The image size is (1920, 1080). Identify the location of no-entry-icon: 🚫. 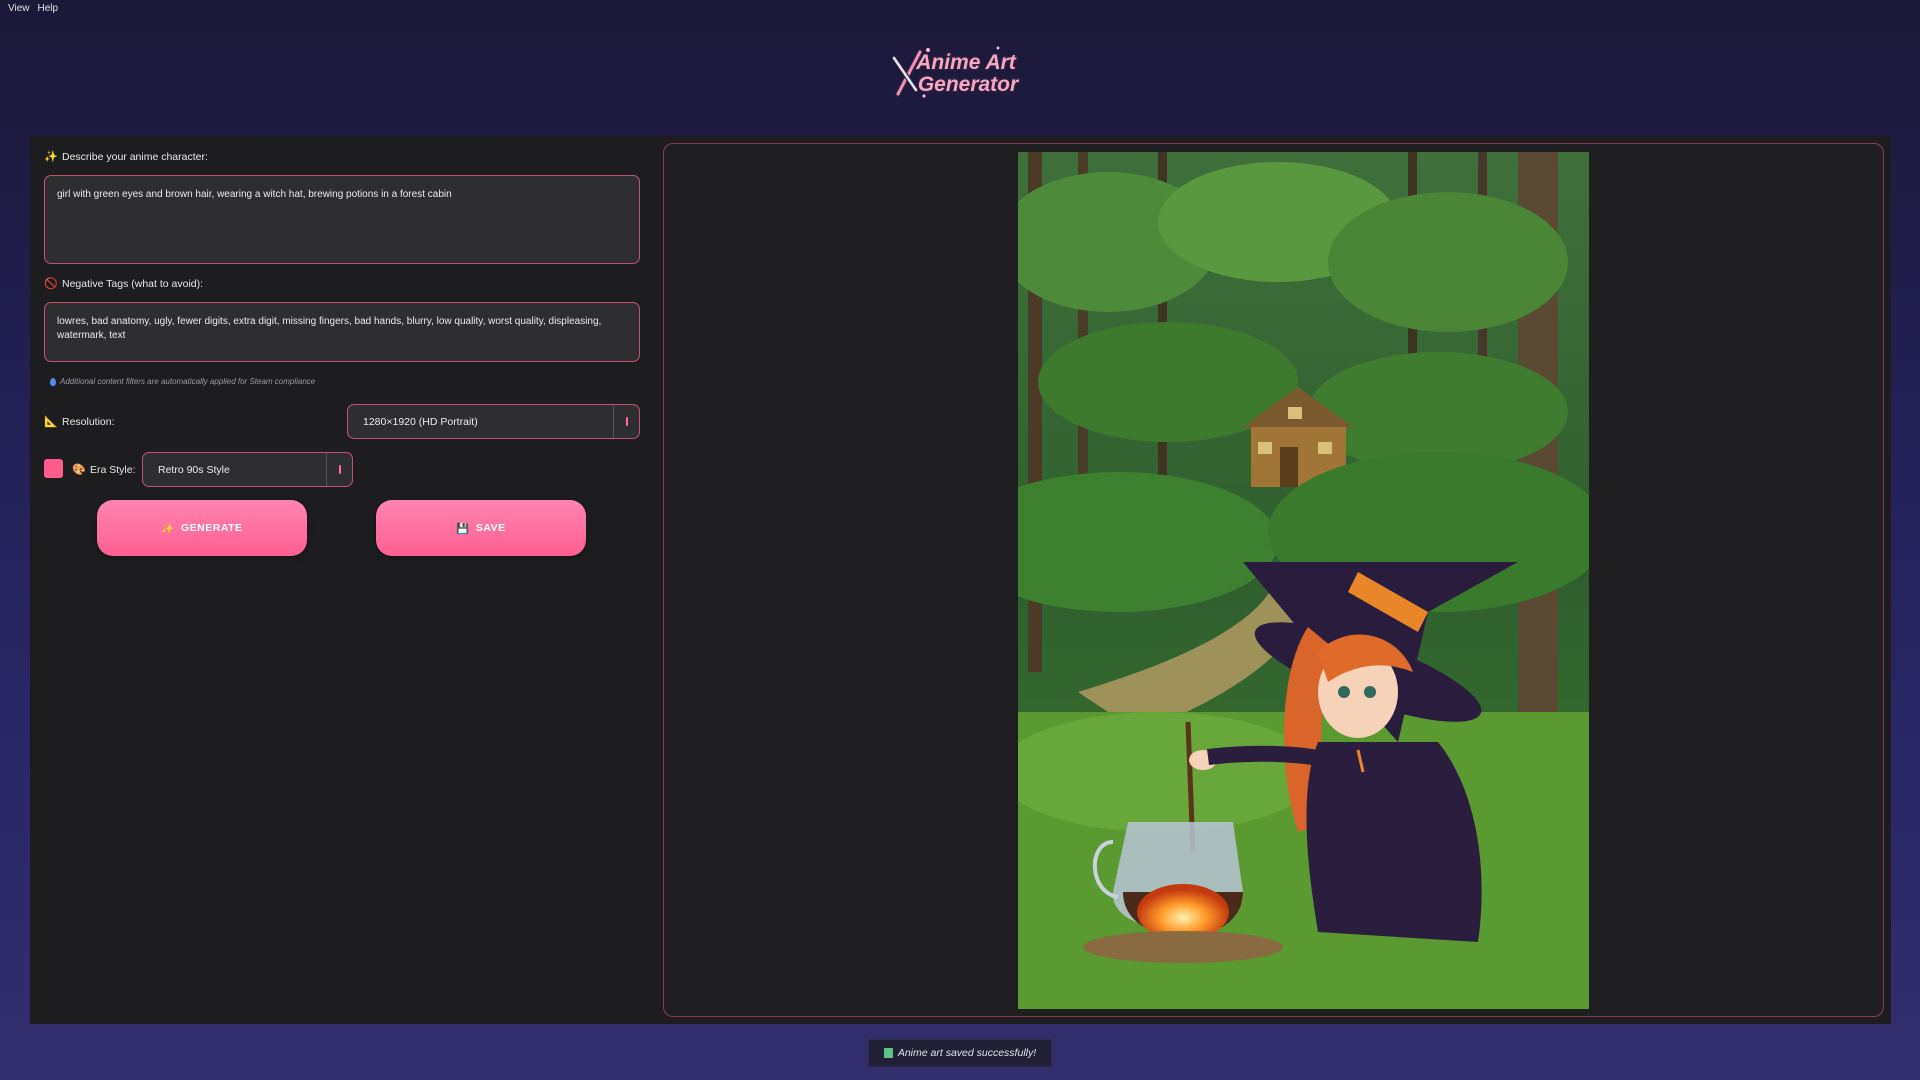
(51, 284).